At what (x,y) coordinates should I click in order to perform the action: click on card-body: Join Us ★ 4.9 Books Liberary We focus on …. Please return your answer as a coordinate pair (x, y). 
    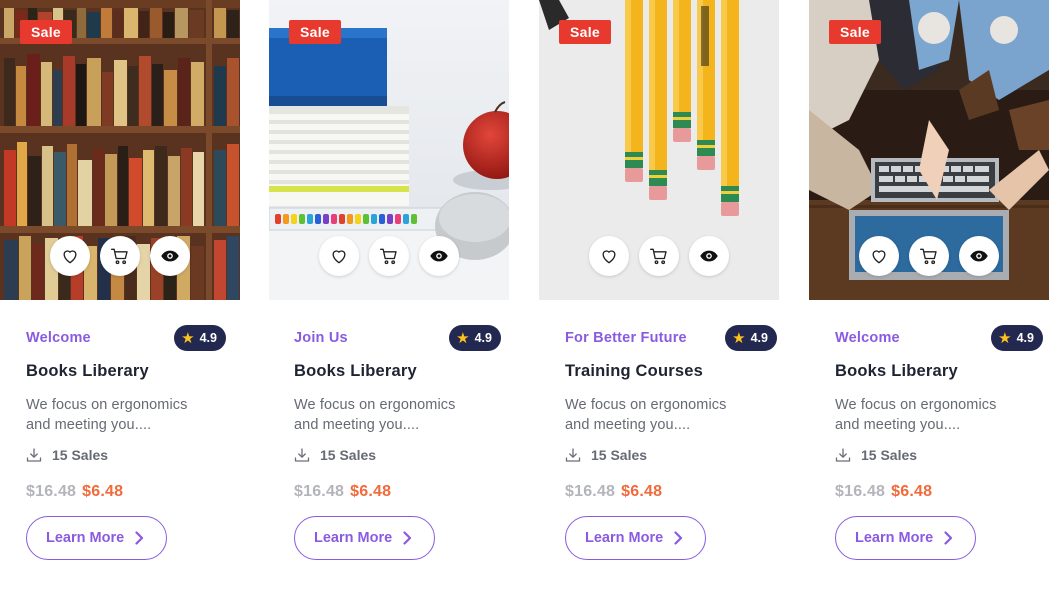
    Looking at the image, I should click on (397, 442).